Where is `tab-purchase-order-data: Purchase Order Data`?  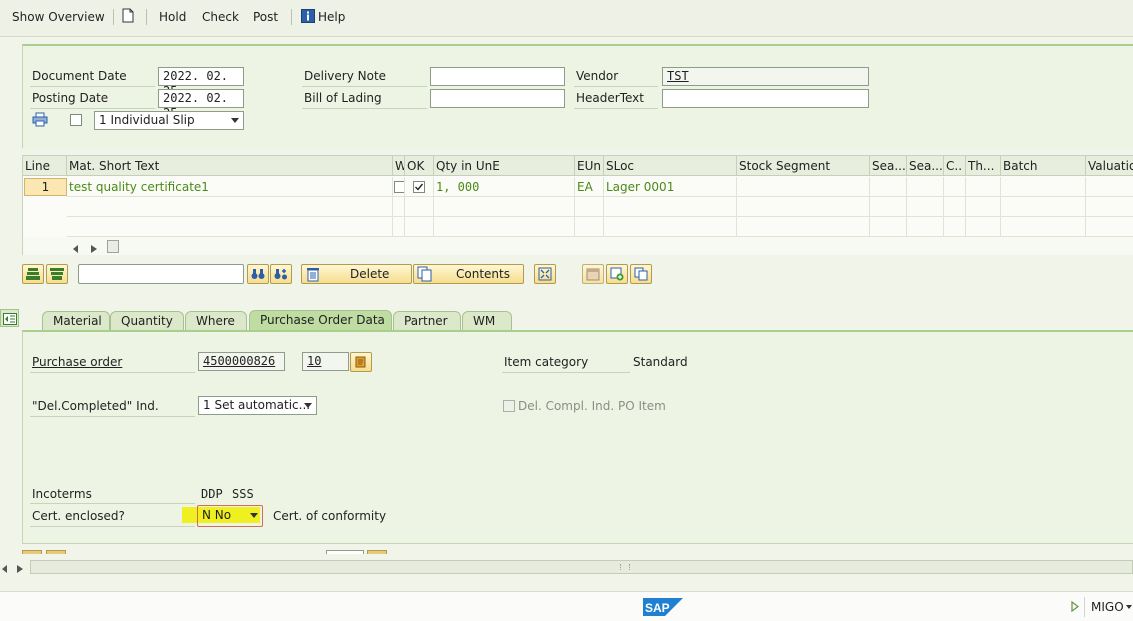 tab-purchase-order-data: Purchase Order Data is located at coordinates (320, 320).